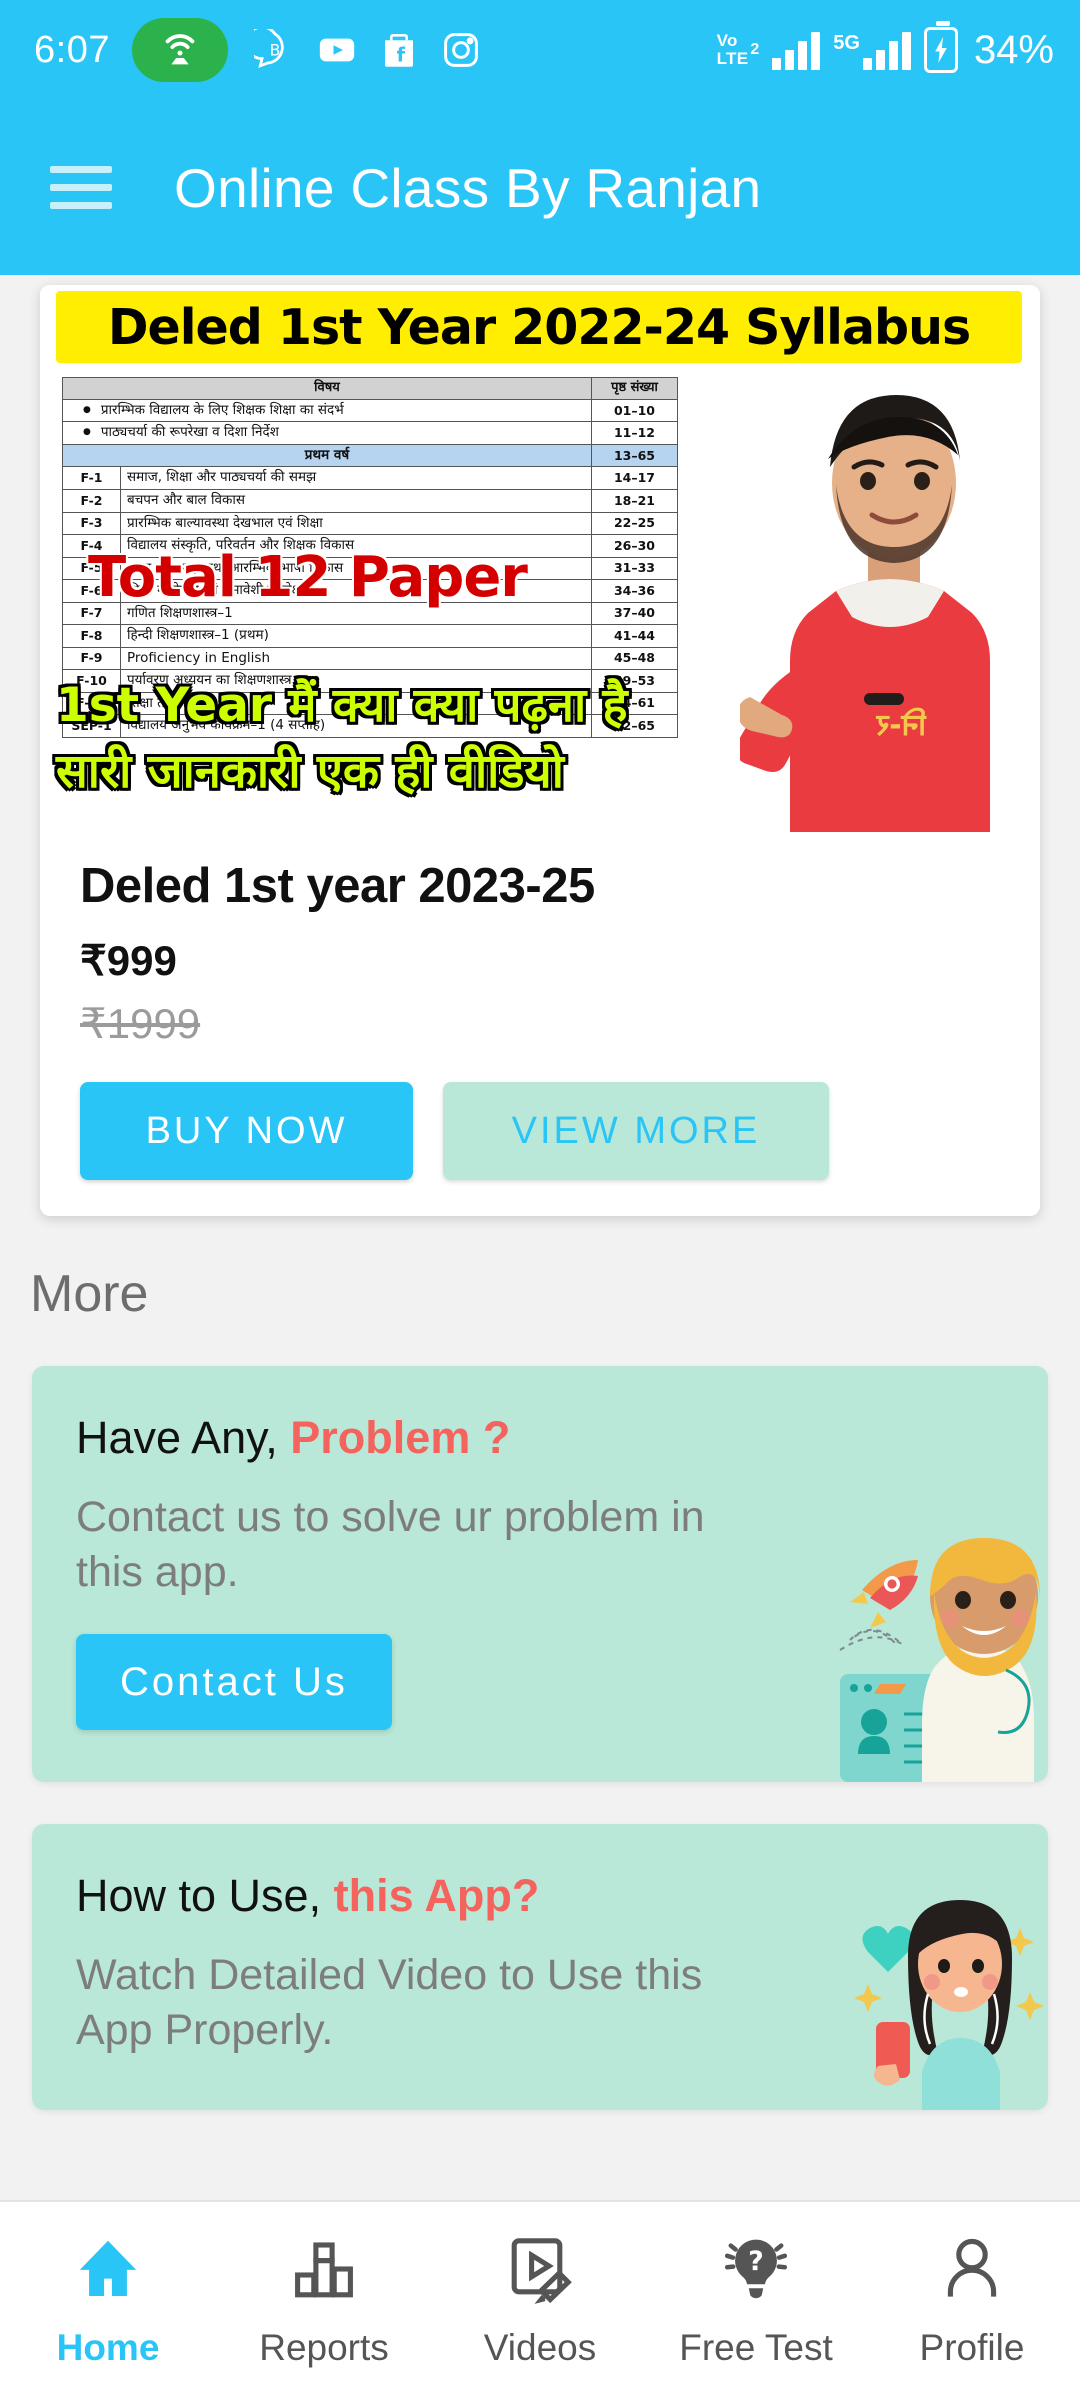 This screenshot has width=1080, height=2400. I want to click on thumbnail-banner-text: Deled 1st Year 2022-24 Syllabus, so click(539, 327).